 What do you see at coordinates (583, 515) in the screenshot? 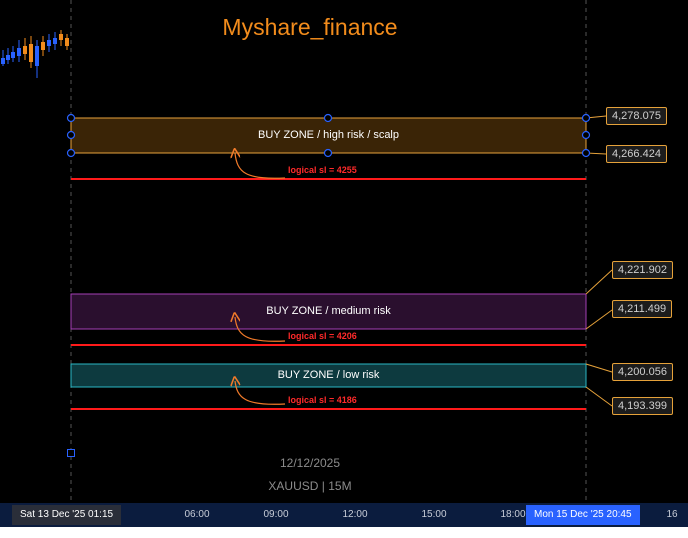
I see `time-cursor-right: Mon 15 Dec '25 20:45` at bounding box center [583, 515].